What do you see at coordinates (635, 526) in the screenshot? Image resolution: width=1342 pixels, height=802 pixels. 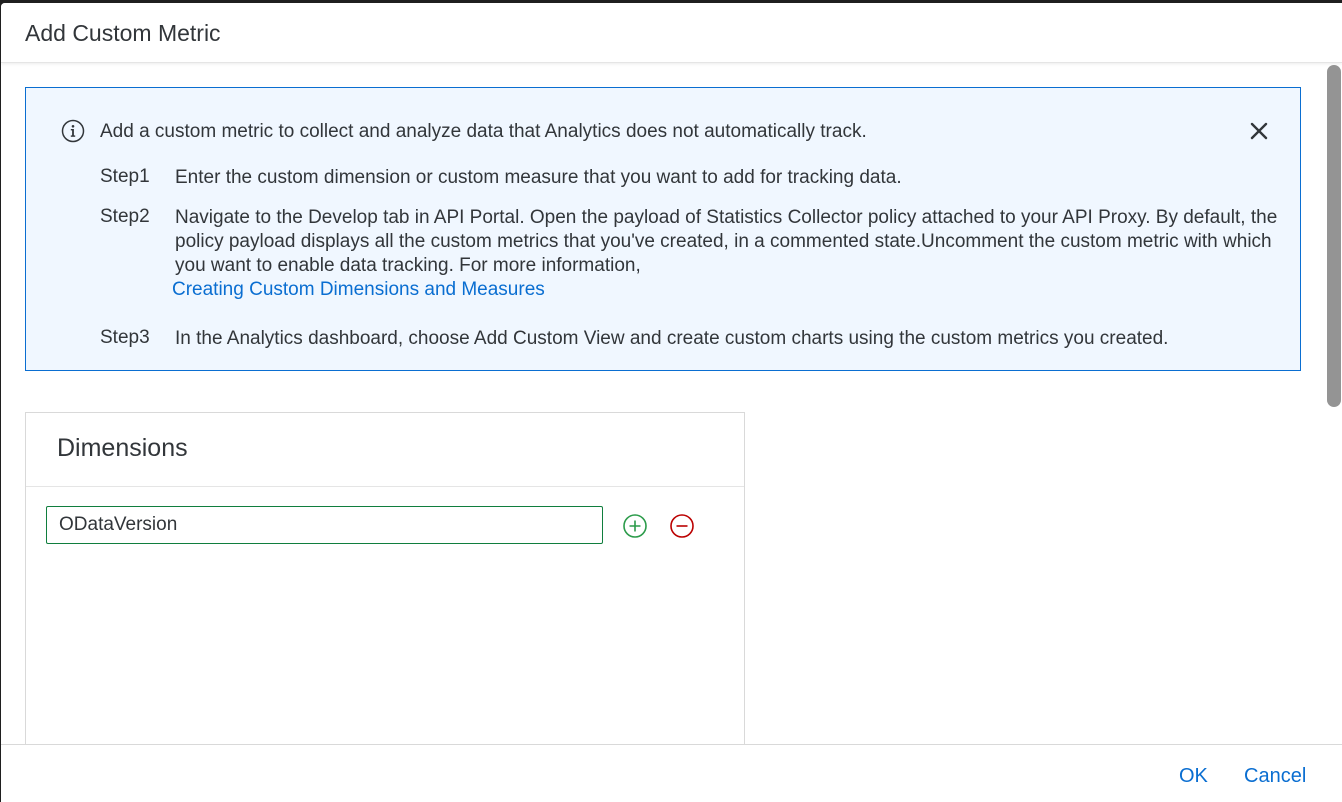 I see `add-circle-icon` at bounding box center [635, 526].